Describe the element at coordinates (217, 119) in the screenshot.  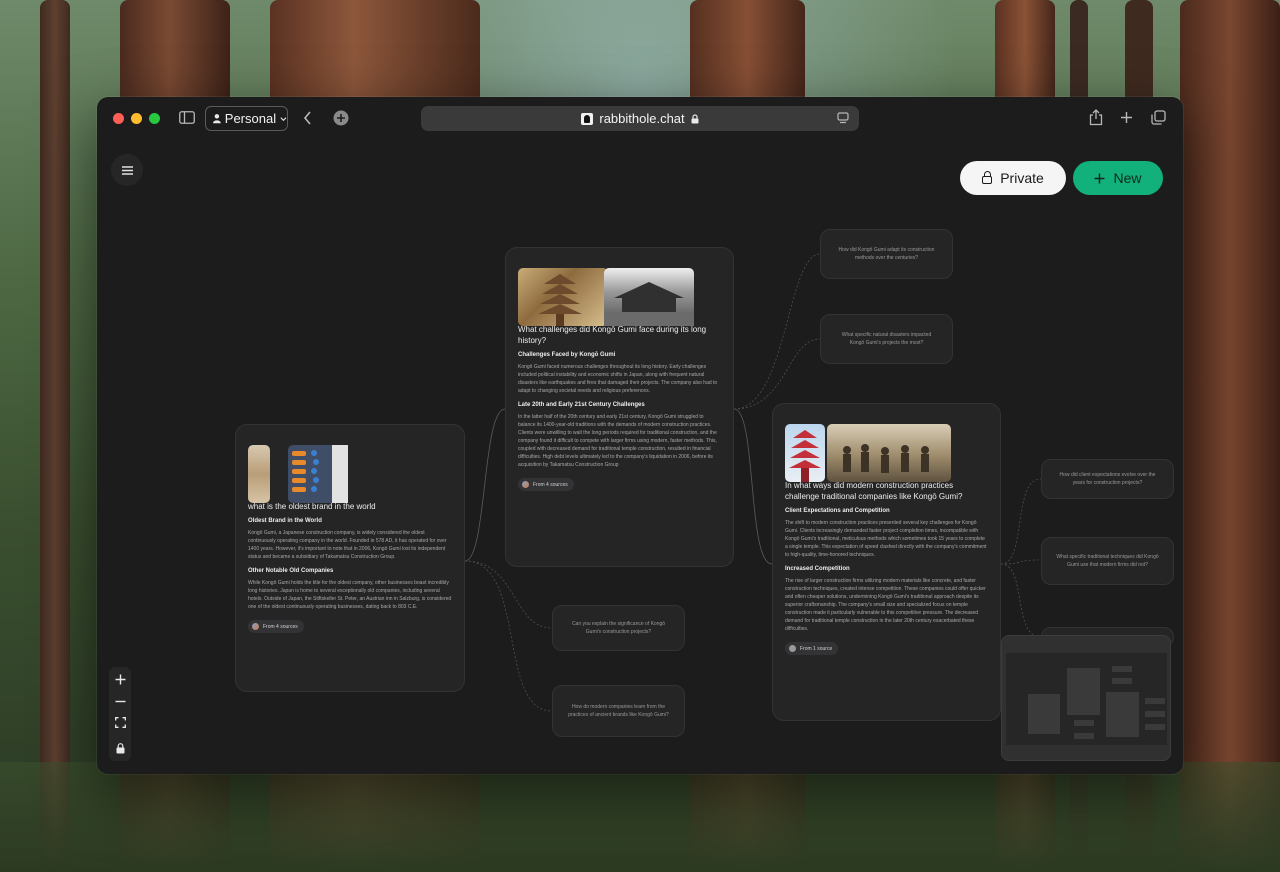
I see `person-icon` at that location.